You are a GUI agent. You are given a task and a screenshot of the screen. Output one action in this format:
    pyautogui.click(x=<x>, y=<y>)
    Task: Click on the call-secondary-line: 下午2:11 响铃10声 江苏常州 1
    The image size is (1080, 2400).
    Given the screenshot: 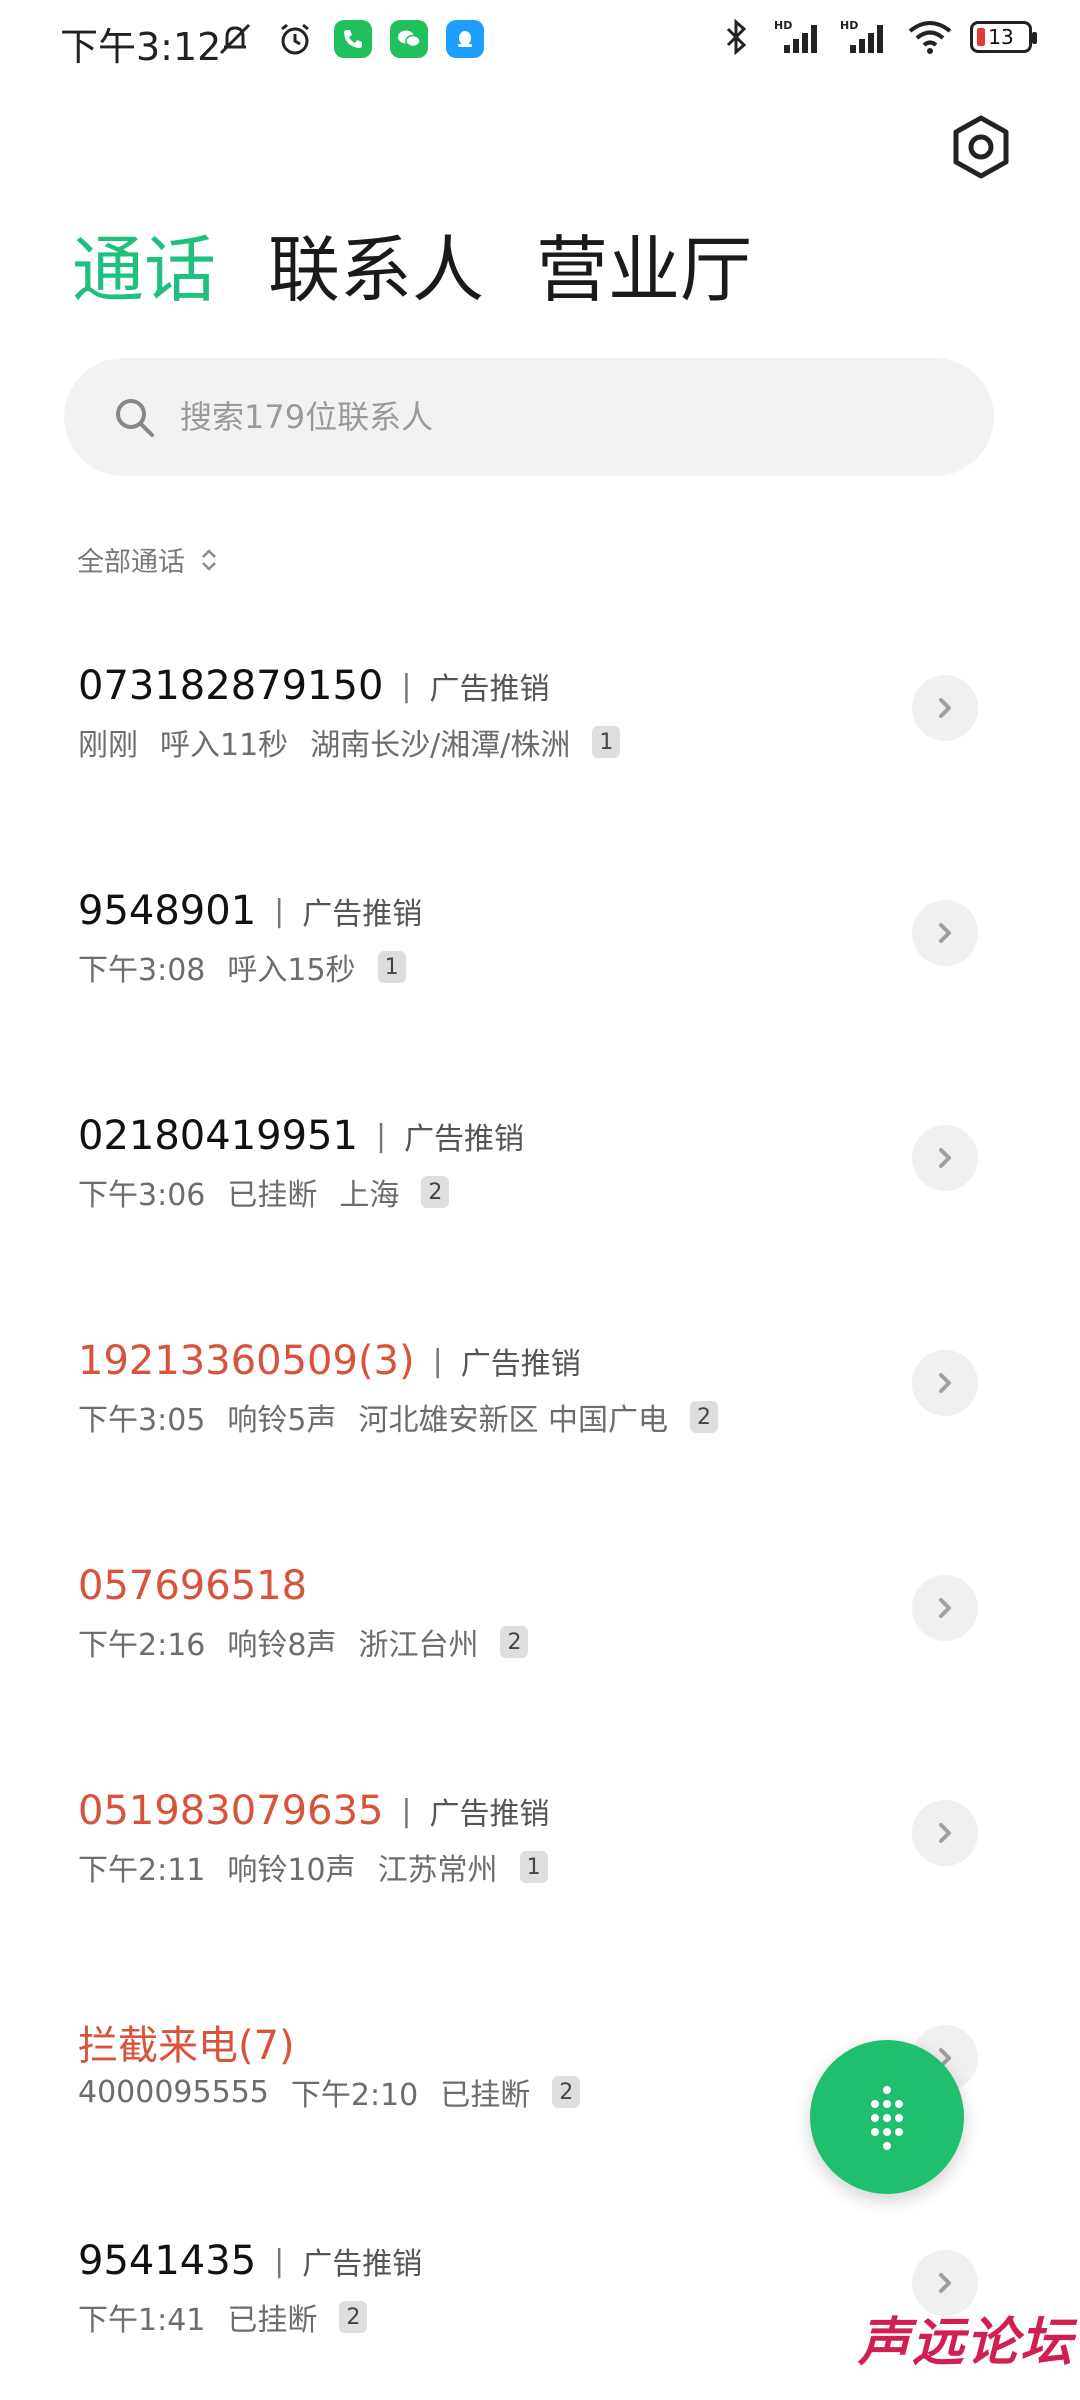 What is the action you would take?
    pyautogui.click(x=313, y=1867)
    